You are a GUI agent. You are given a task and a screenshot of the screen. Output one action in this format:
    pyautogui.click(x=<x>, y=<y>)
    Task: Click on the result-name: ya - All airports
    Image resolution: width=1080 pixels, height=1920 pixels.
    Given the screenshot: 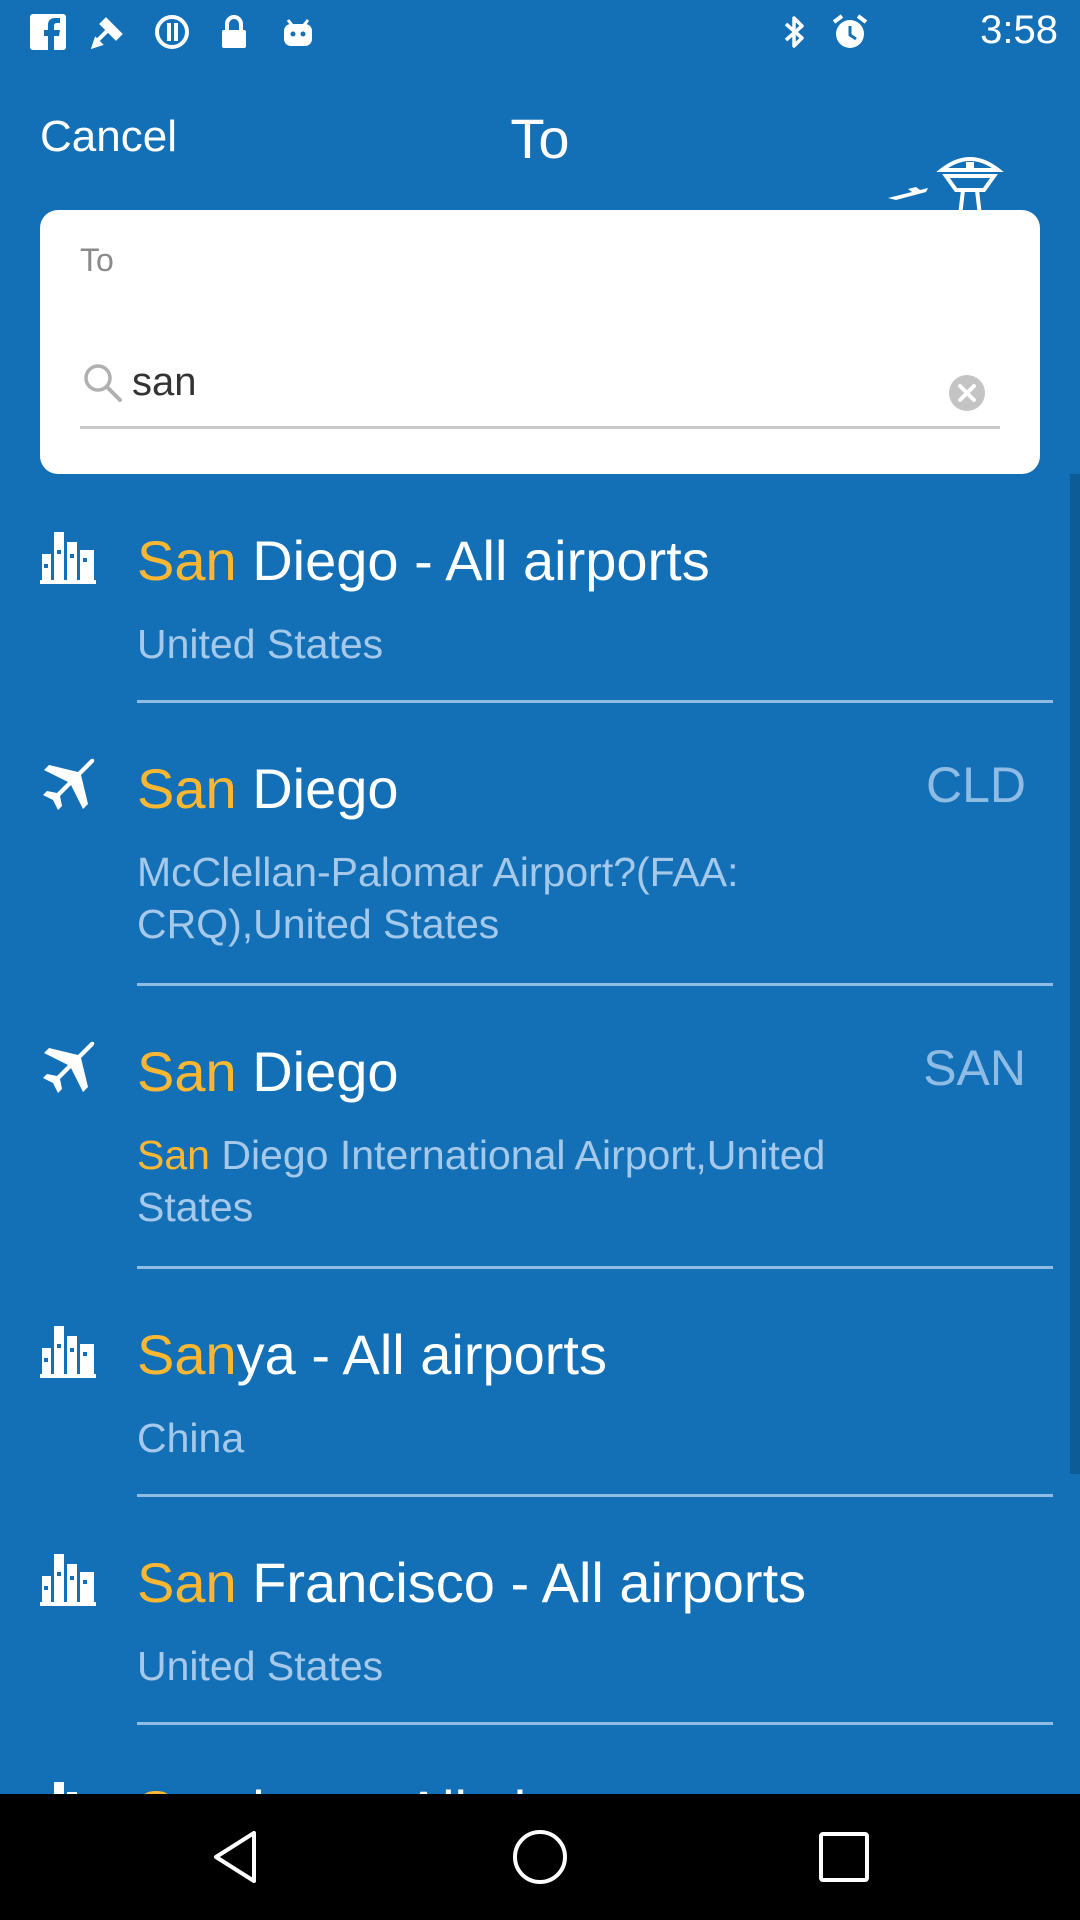 What is the action you would take?
    pyautogui.click(x=421, y=1354)
    